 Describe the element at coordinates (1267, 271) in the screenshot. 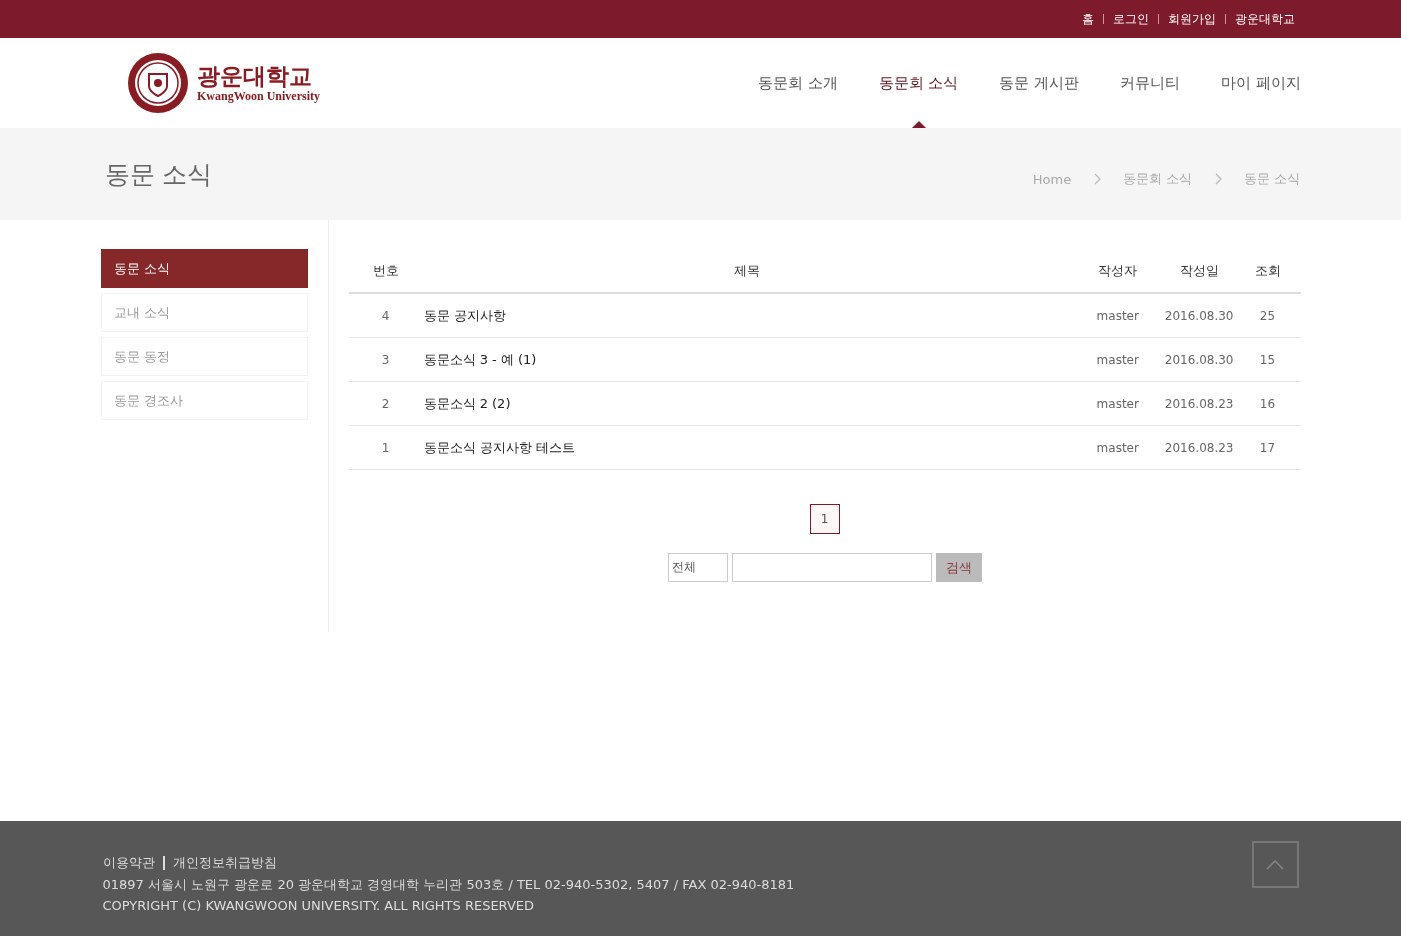

I see `column-header: 조회` at that location.